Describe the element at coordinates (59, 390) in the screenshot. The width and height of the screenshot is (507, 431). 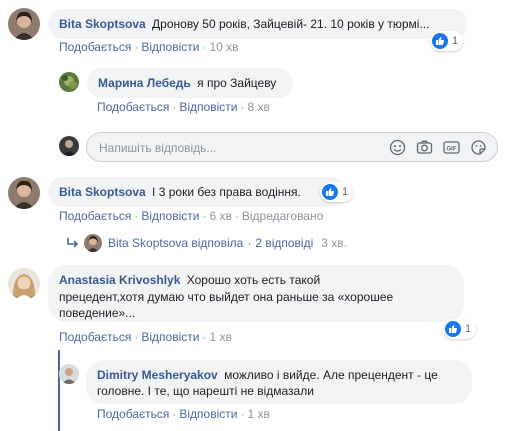
I see `thread-line` at that location.